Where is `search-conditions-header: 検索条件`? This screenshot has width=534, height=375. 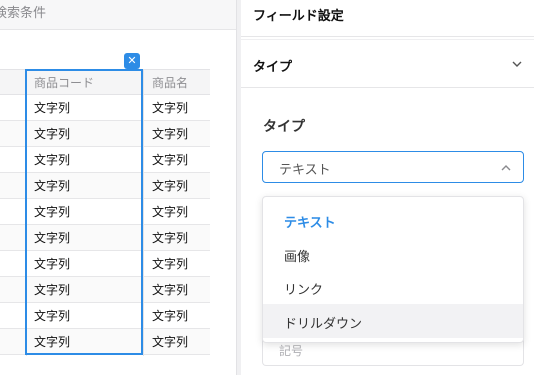
search-conditions-header: 検索条件 is located at coordinates (118, 15).